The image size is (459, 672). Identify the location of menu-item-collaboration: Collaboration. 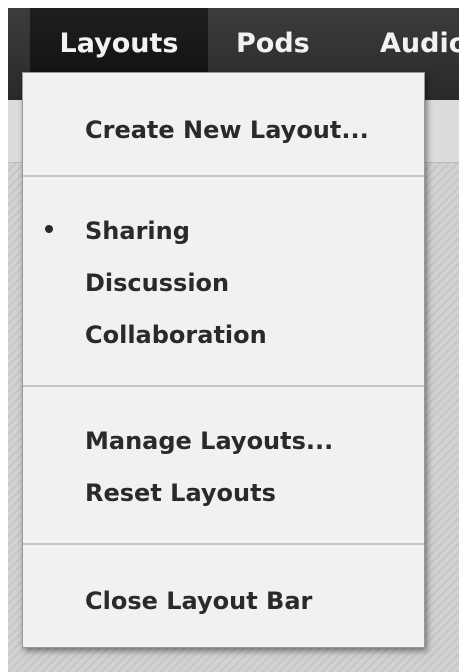
(176, 335).